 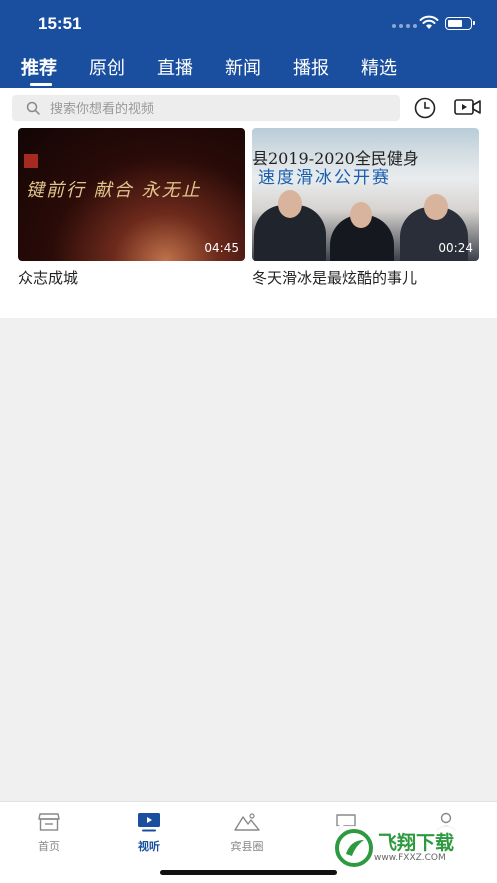 What do you see at coordinates (416, 843) in the screenshot?
I see `watermark-text: 飞翔下载` at bounding box center [416, 843].